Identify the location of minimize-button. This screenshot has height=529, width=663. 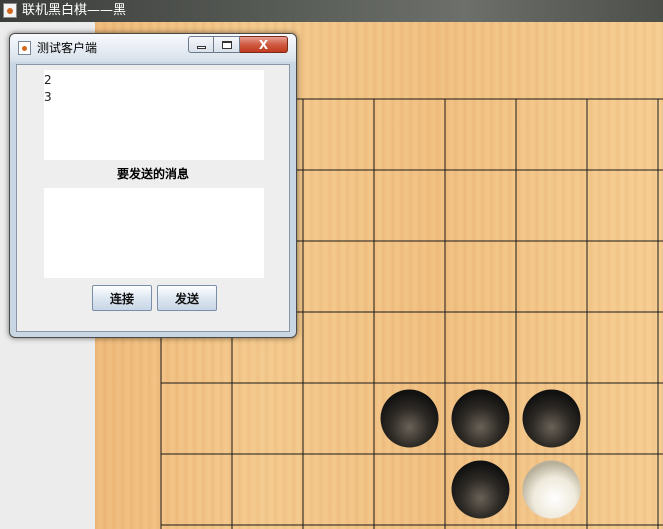
(201, 44).